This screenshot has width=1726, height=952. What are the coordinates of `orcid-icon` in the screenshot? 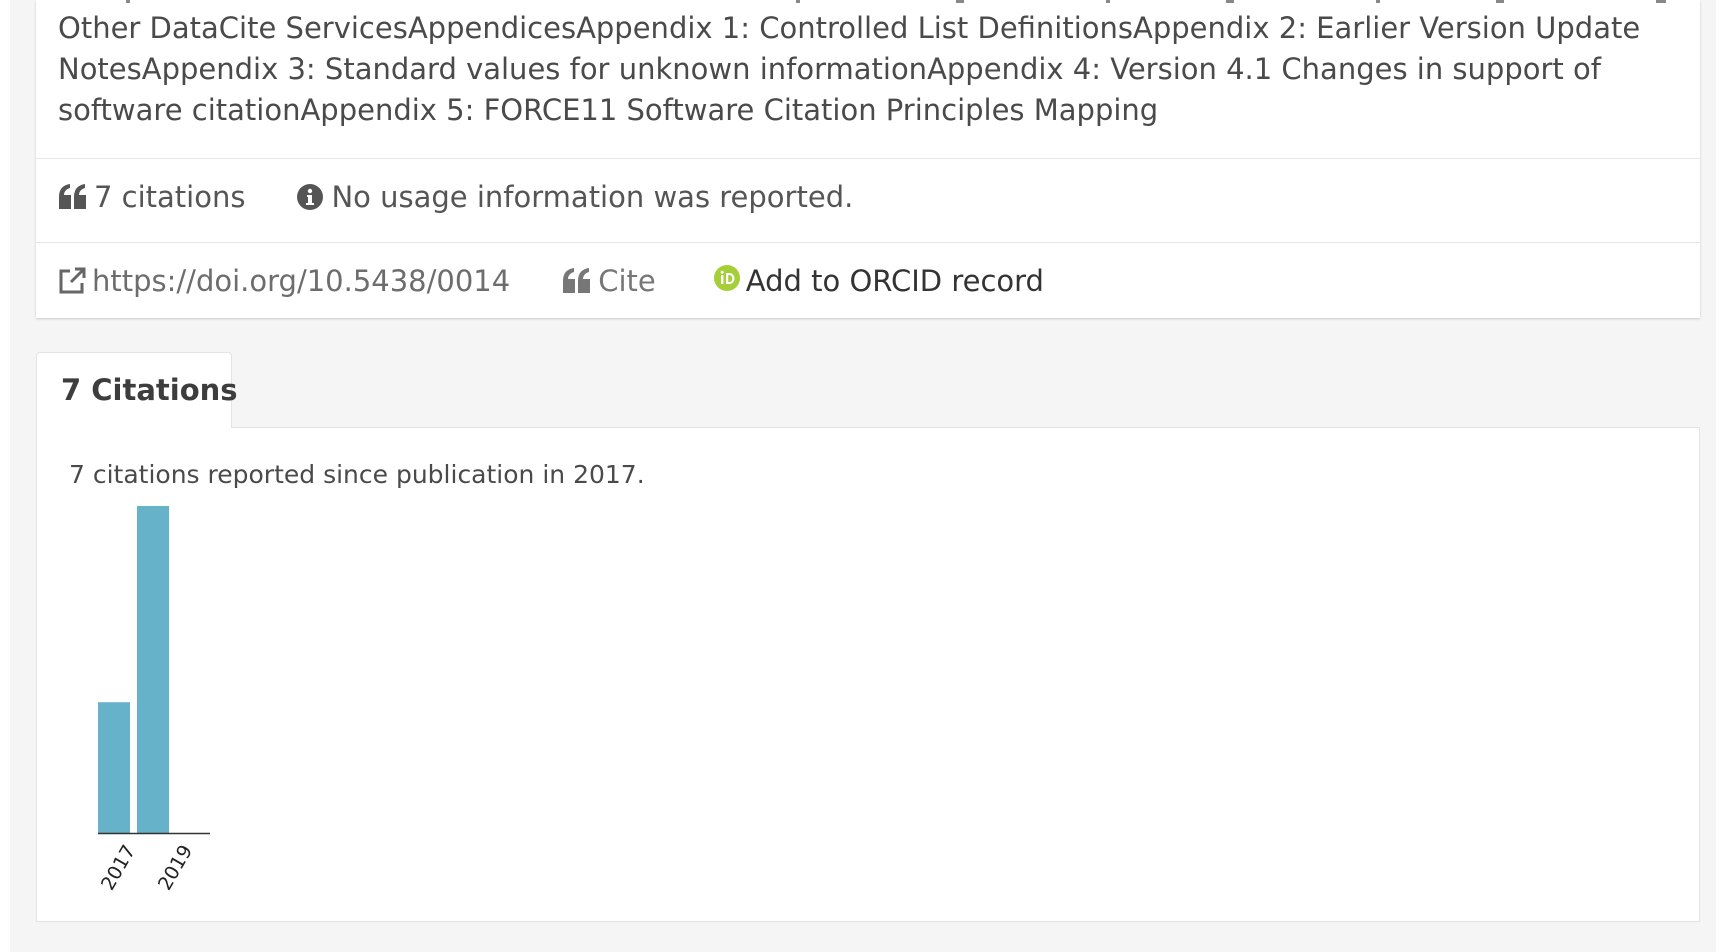 It's located at (726, 278).